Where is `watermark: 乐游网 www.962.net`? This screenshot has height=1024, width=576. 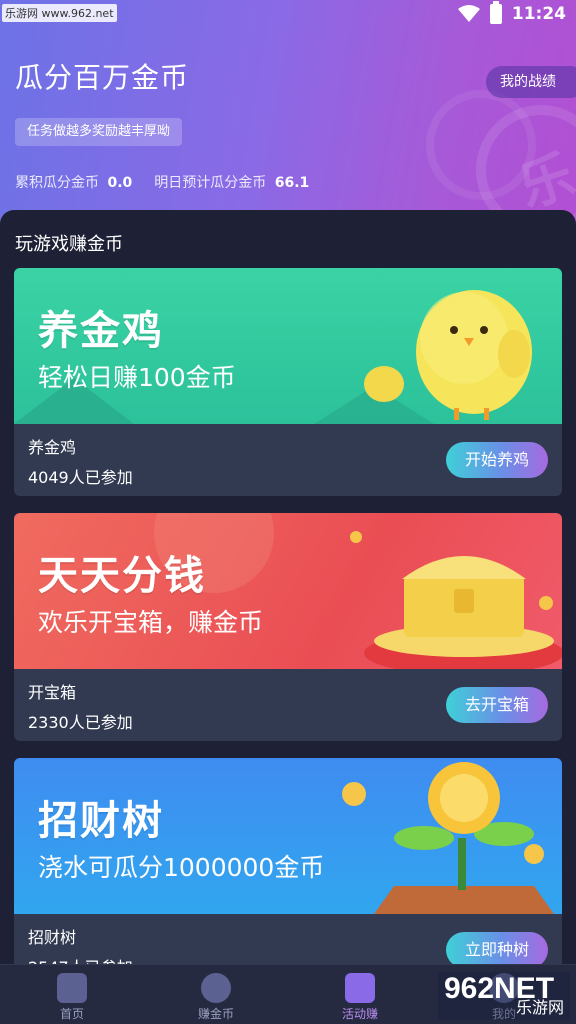 watermark: 乐游网 www.962.net is located at coordinates (59, 13).